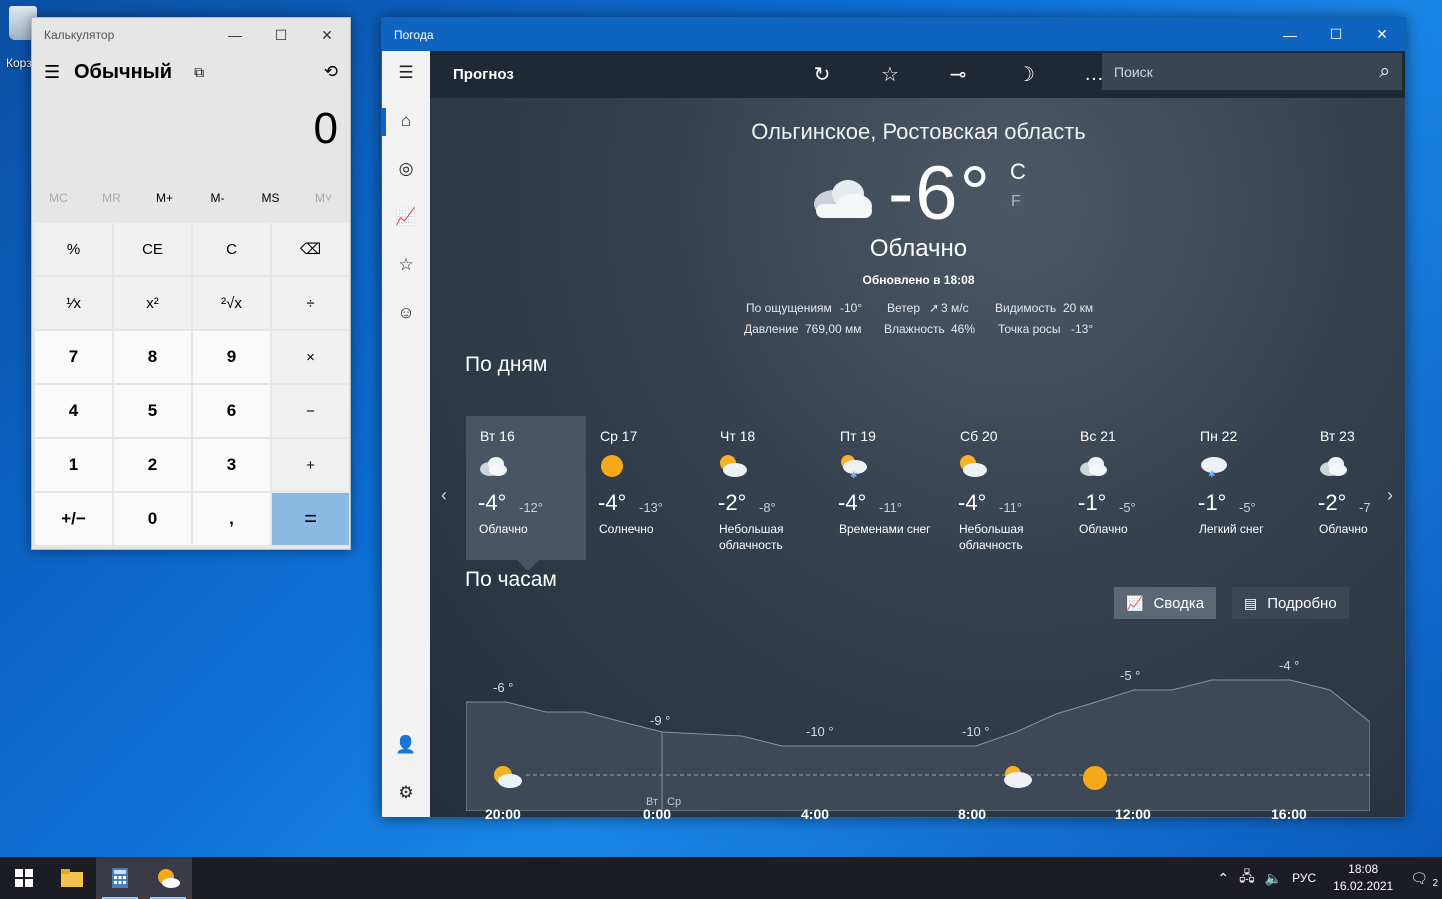  I want to click on digit-7-key: 7, so click(73, 357).